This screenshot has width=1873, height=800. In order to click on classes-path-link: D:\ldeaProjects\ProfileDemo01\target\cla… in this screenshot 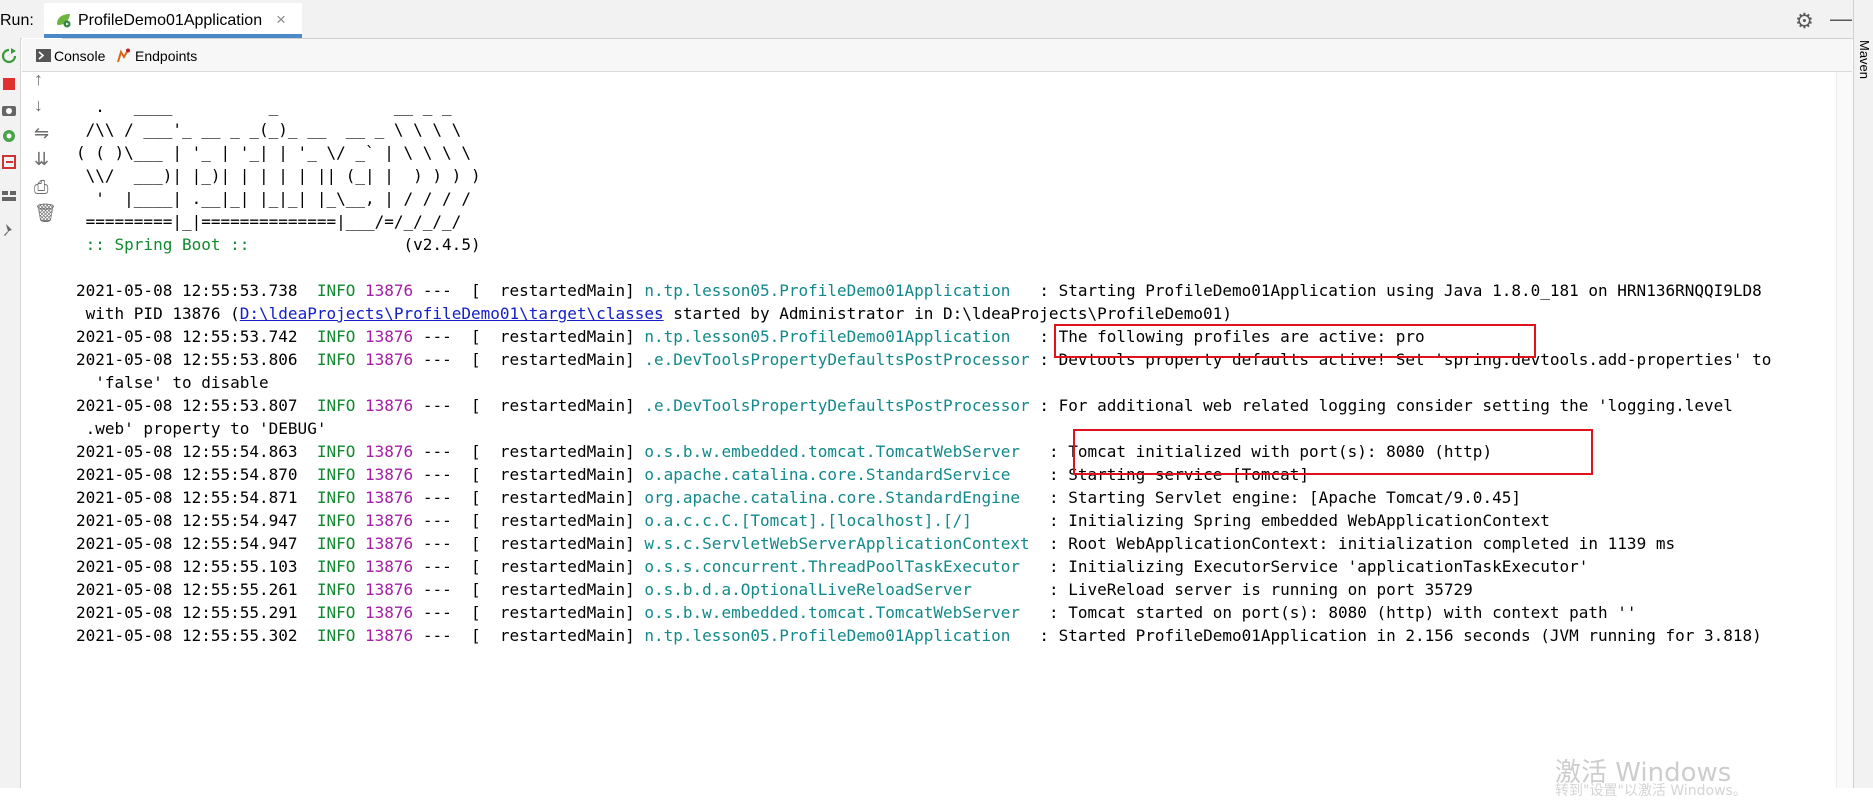, I will do `click(452, 313)`.